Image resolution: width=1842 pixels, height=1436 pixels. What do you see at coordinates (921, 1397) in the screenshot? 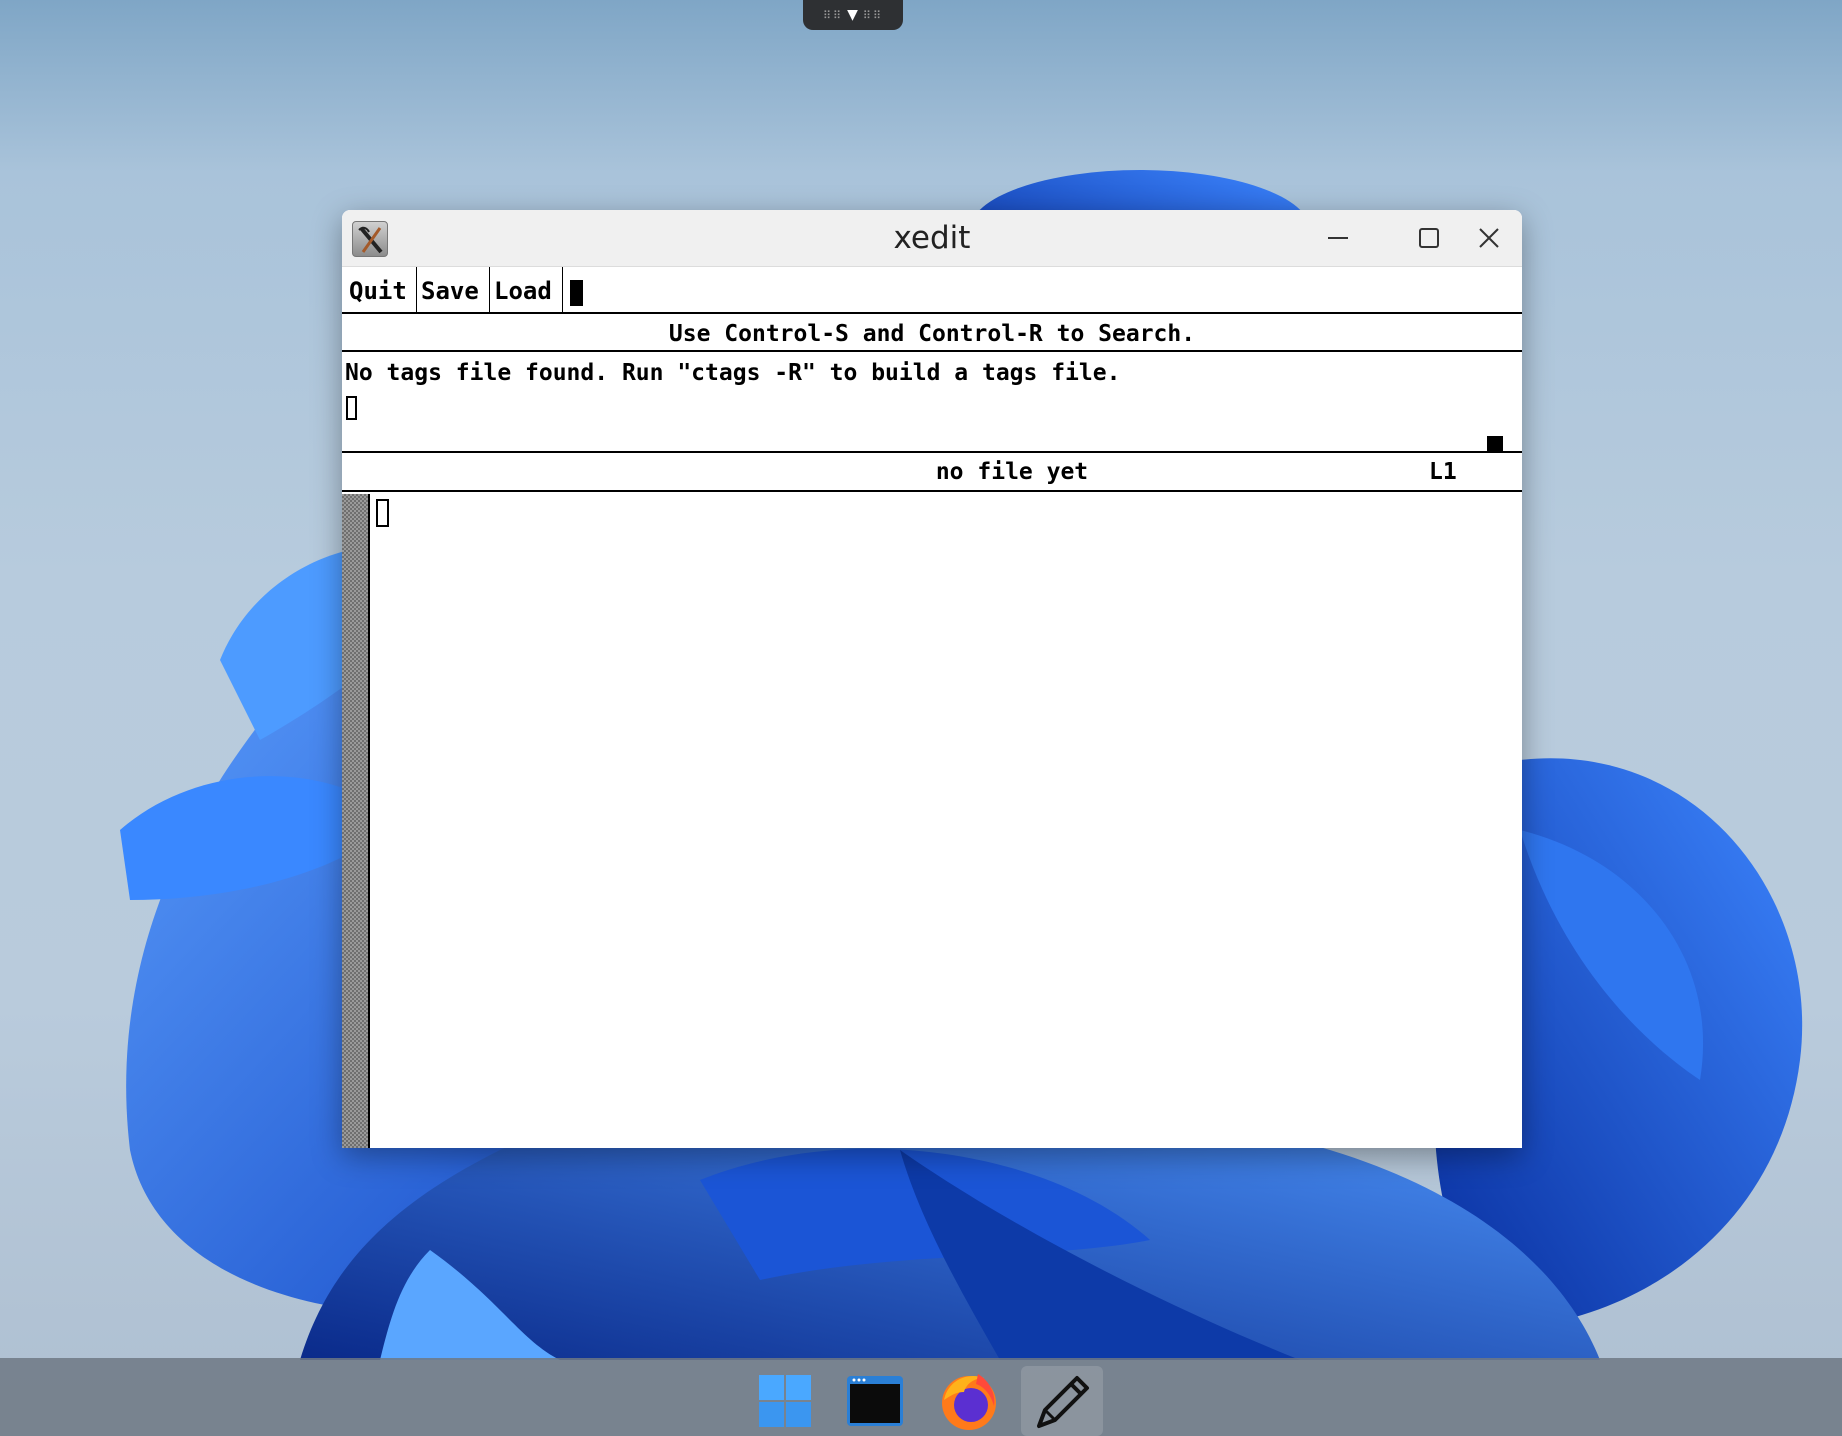
I see `taskbar` at bounding box center [921, 1397].